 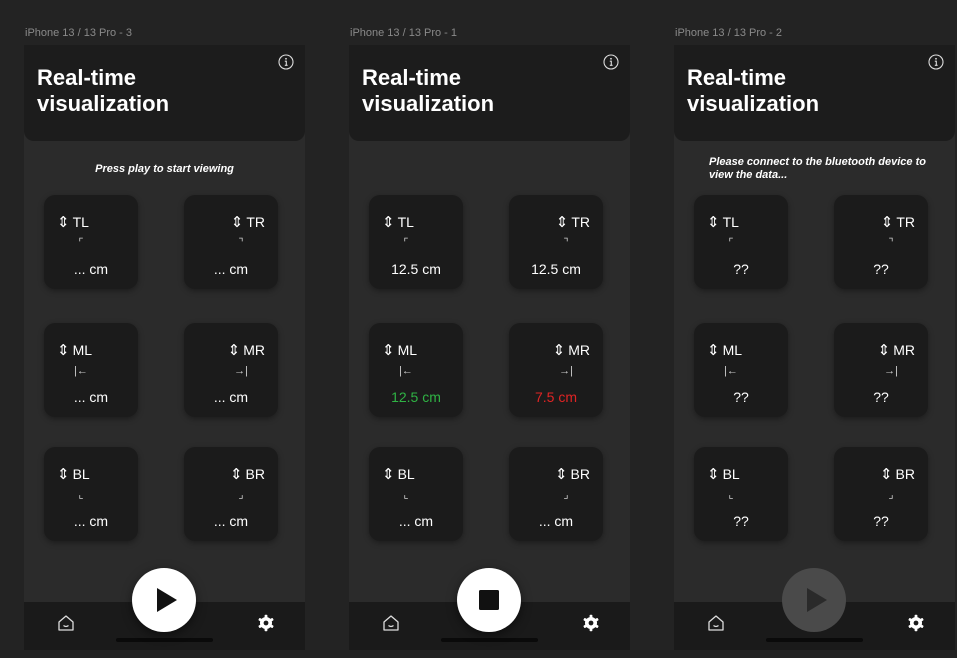 I want to click on sensor-card-mr: ⇕ MR →| 7.5 cm, so click(x=556, y=370).